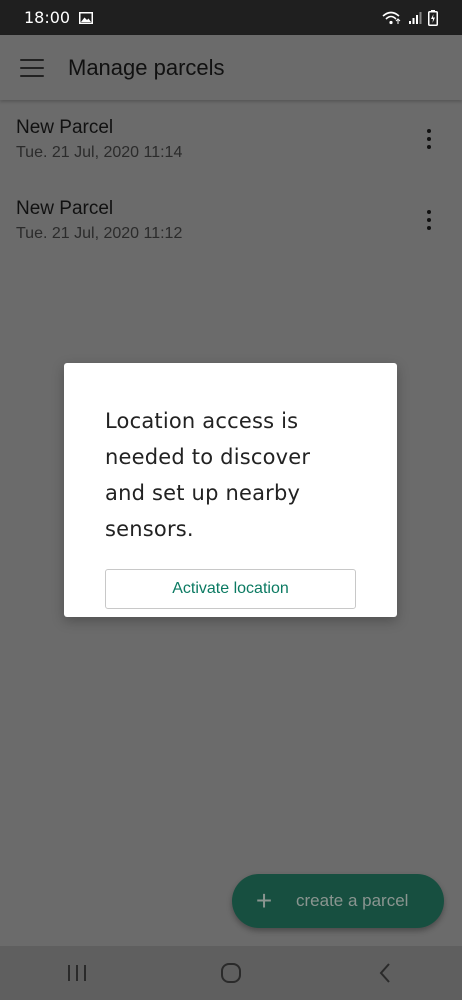 The width and height of the screenshot is (462, 1000). What do you see at coordinates (415, 18) in the screenshot?
I see `signal-icon` at bounding box center [415, 18].